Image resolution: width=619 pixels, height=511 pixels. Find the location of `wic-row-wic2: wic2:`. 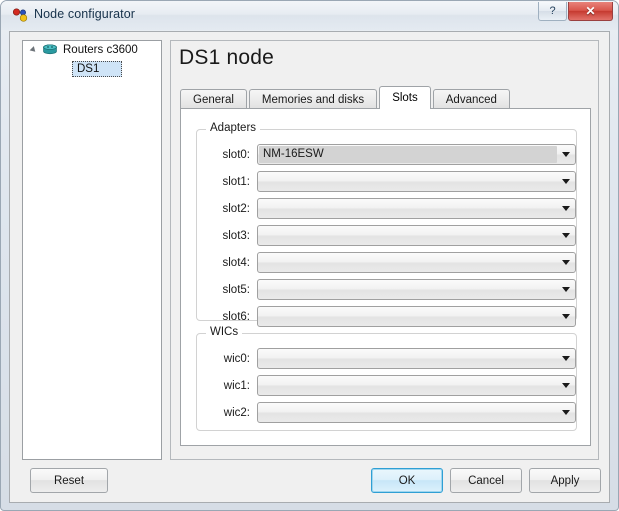

wic-row-wic2: wic2: is located at coordinates (386, 412).